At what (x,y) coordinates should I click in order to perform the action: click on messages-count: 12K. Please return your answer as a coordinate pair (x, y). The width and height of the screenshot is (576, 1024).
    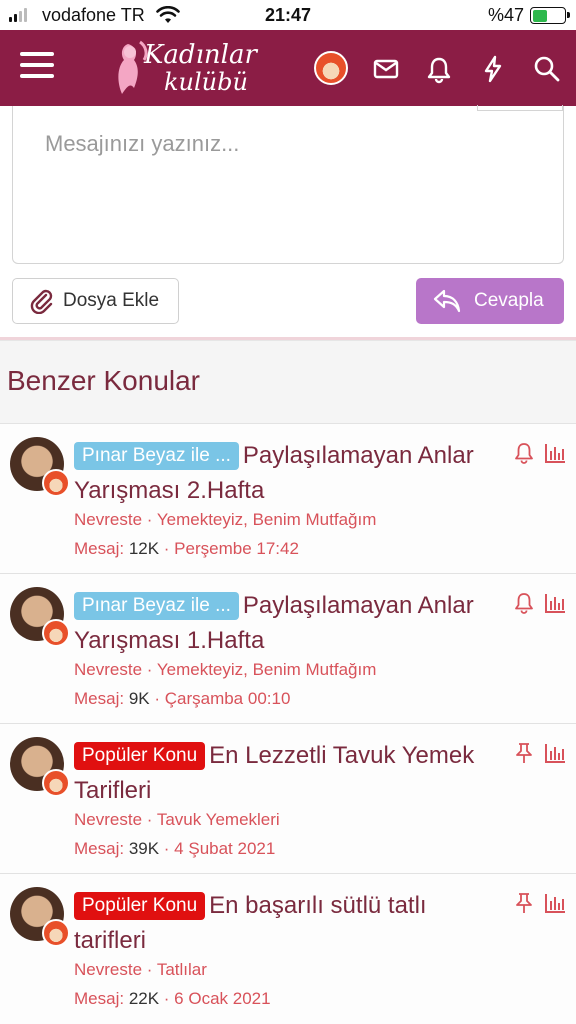
    Looking at the image, I should click on (144, 548).